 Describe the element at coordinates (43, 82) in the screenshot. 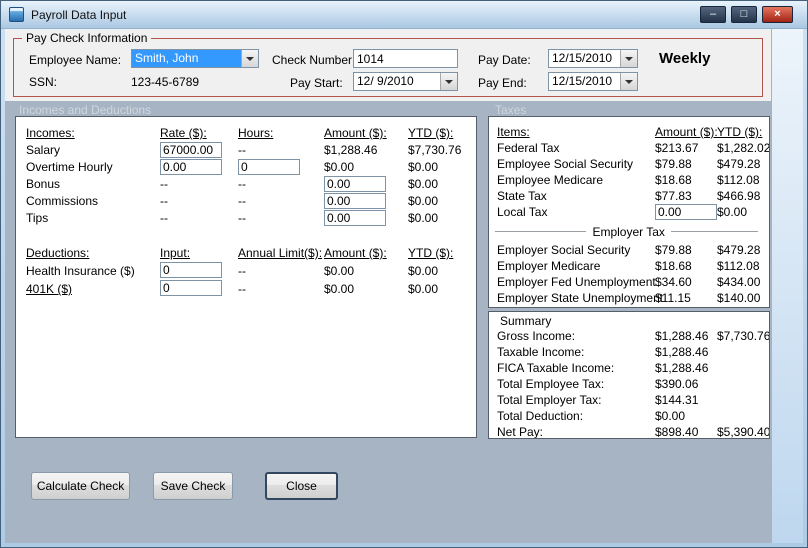

I see `ssn-label: SSN:` at that location.